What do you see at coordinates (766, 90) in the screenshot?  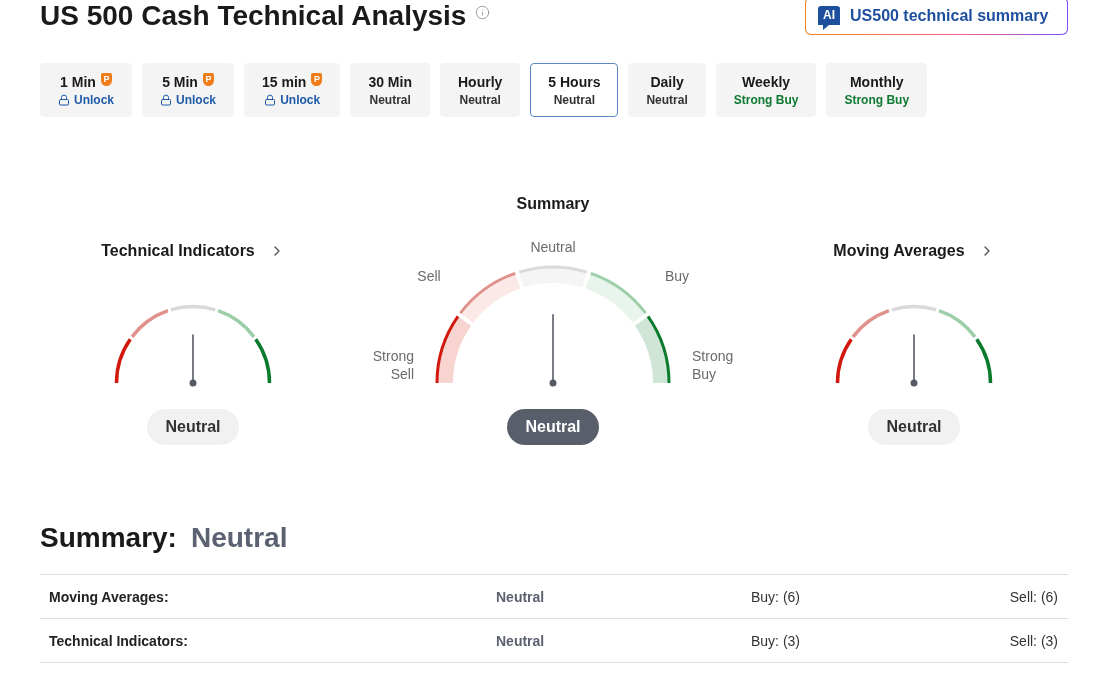 I see `timeframe-tab: Weekly Strong Buy` at bounding box center [766, 90].